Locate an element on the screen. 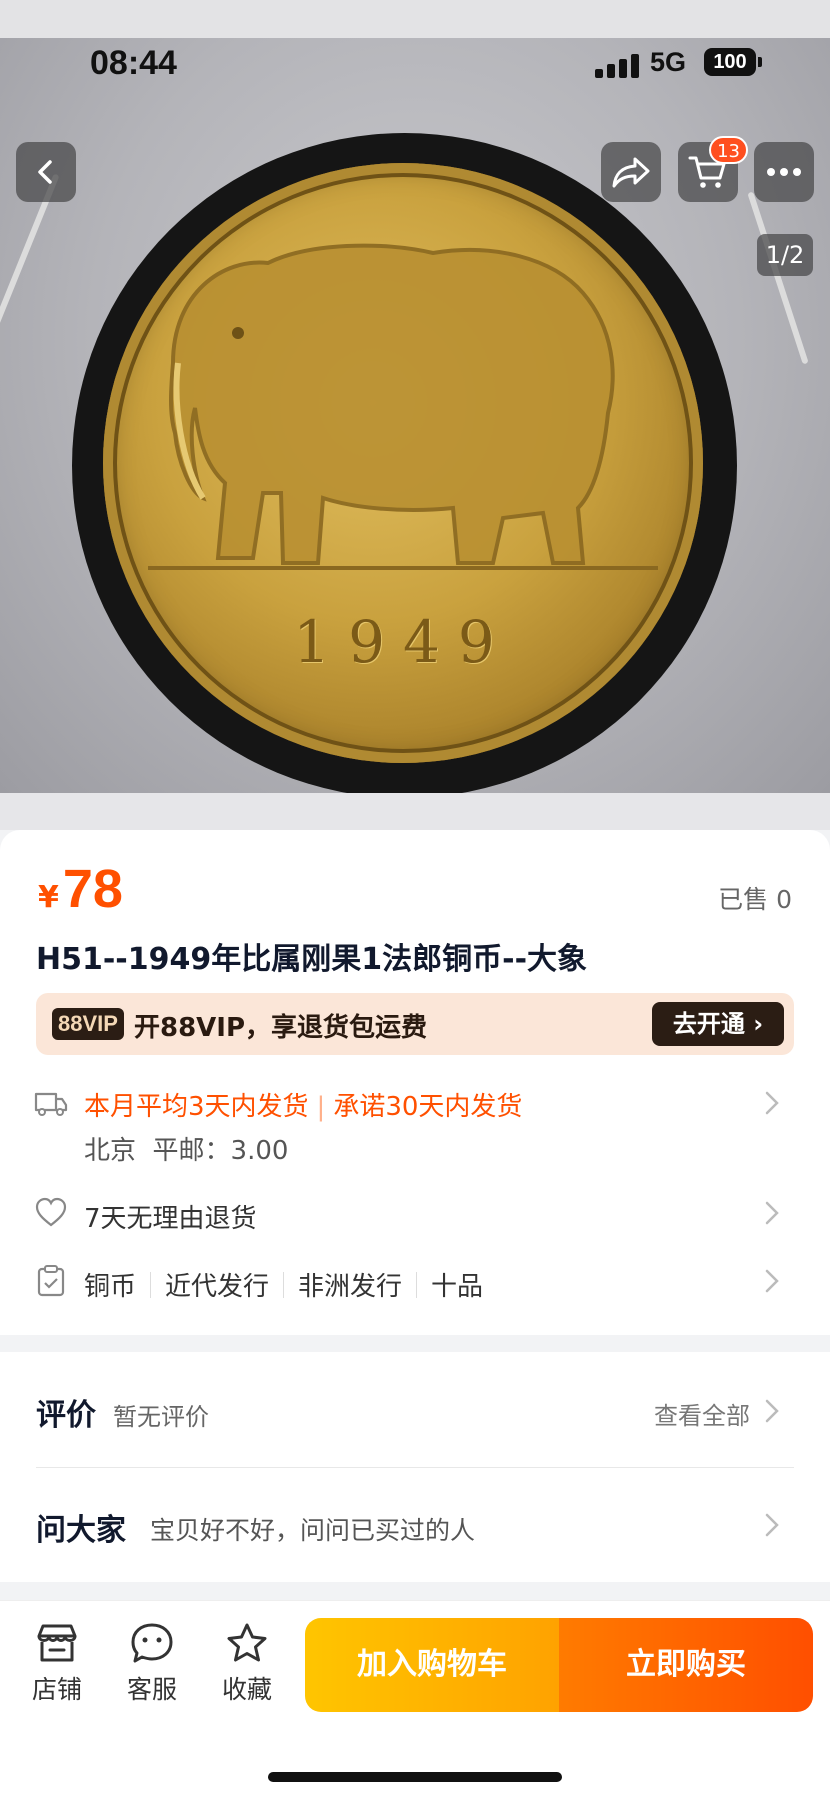 The height and width of the screenshot is (1800, 830). attribute-tags: 铜币 近代发行 非洲发行 十品 is located at coordinates (283, 1284).